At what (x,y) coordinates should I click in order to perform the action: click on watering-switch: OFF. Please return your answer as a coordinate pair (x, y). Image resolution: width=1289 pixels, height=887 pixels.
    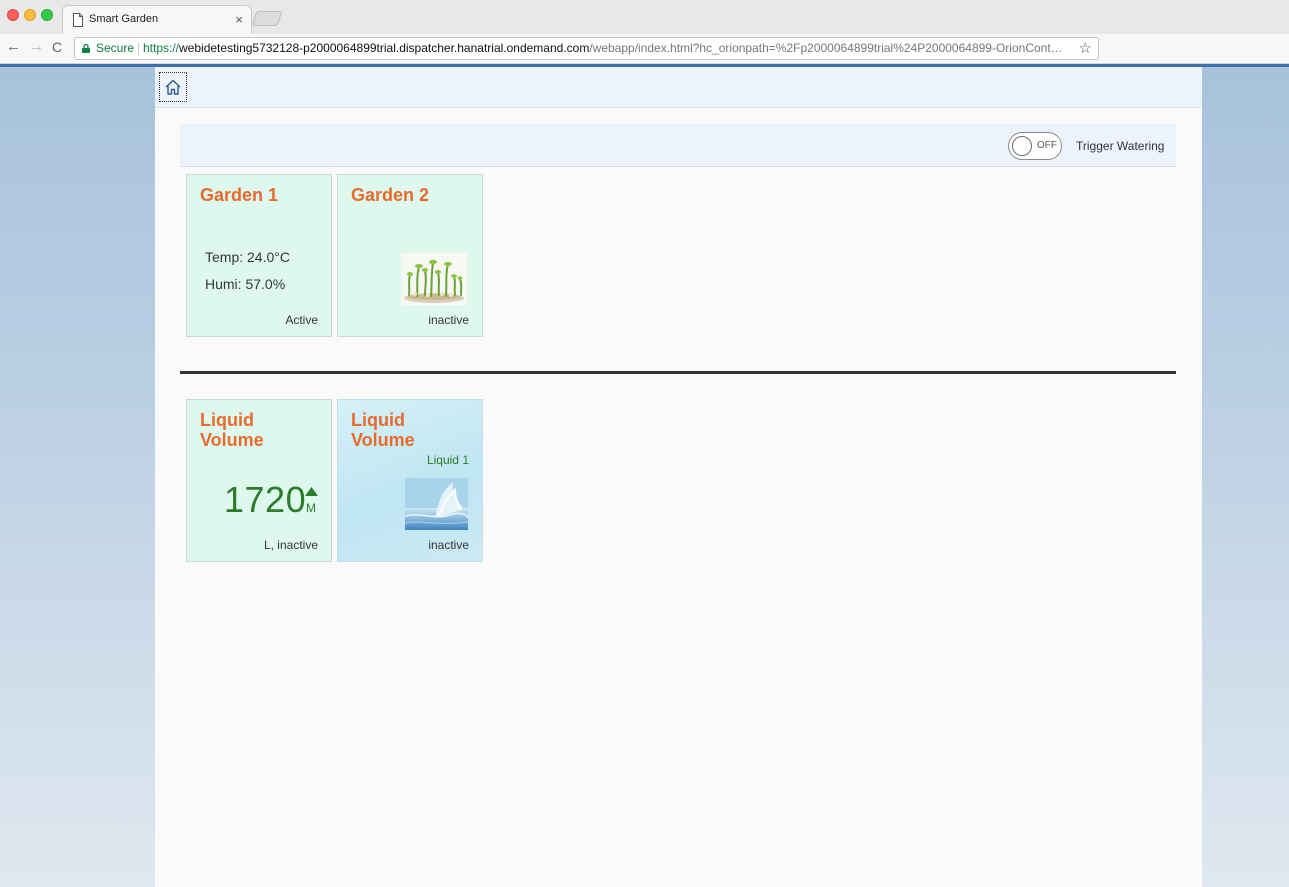
    Looking at the image, I should click on (1035, 146).